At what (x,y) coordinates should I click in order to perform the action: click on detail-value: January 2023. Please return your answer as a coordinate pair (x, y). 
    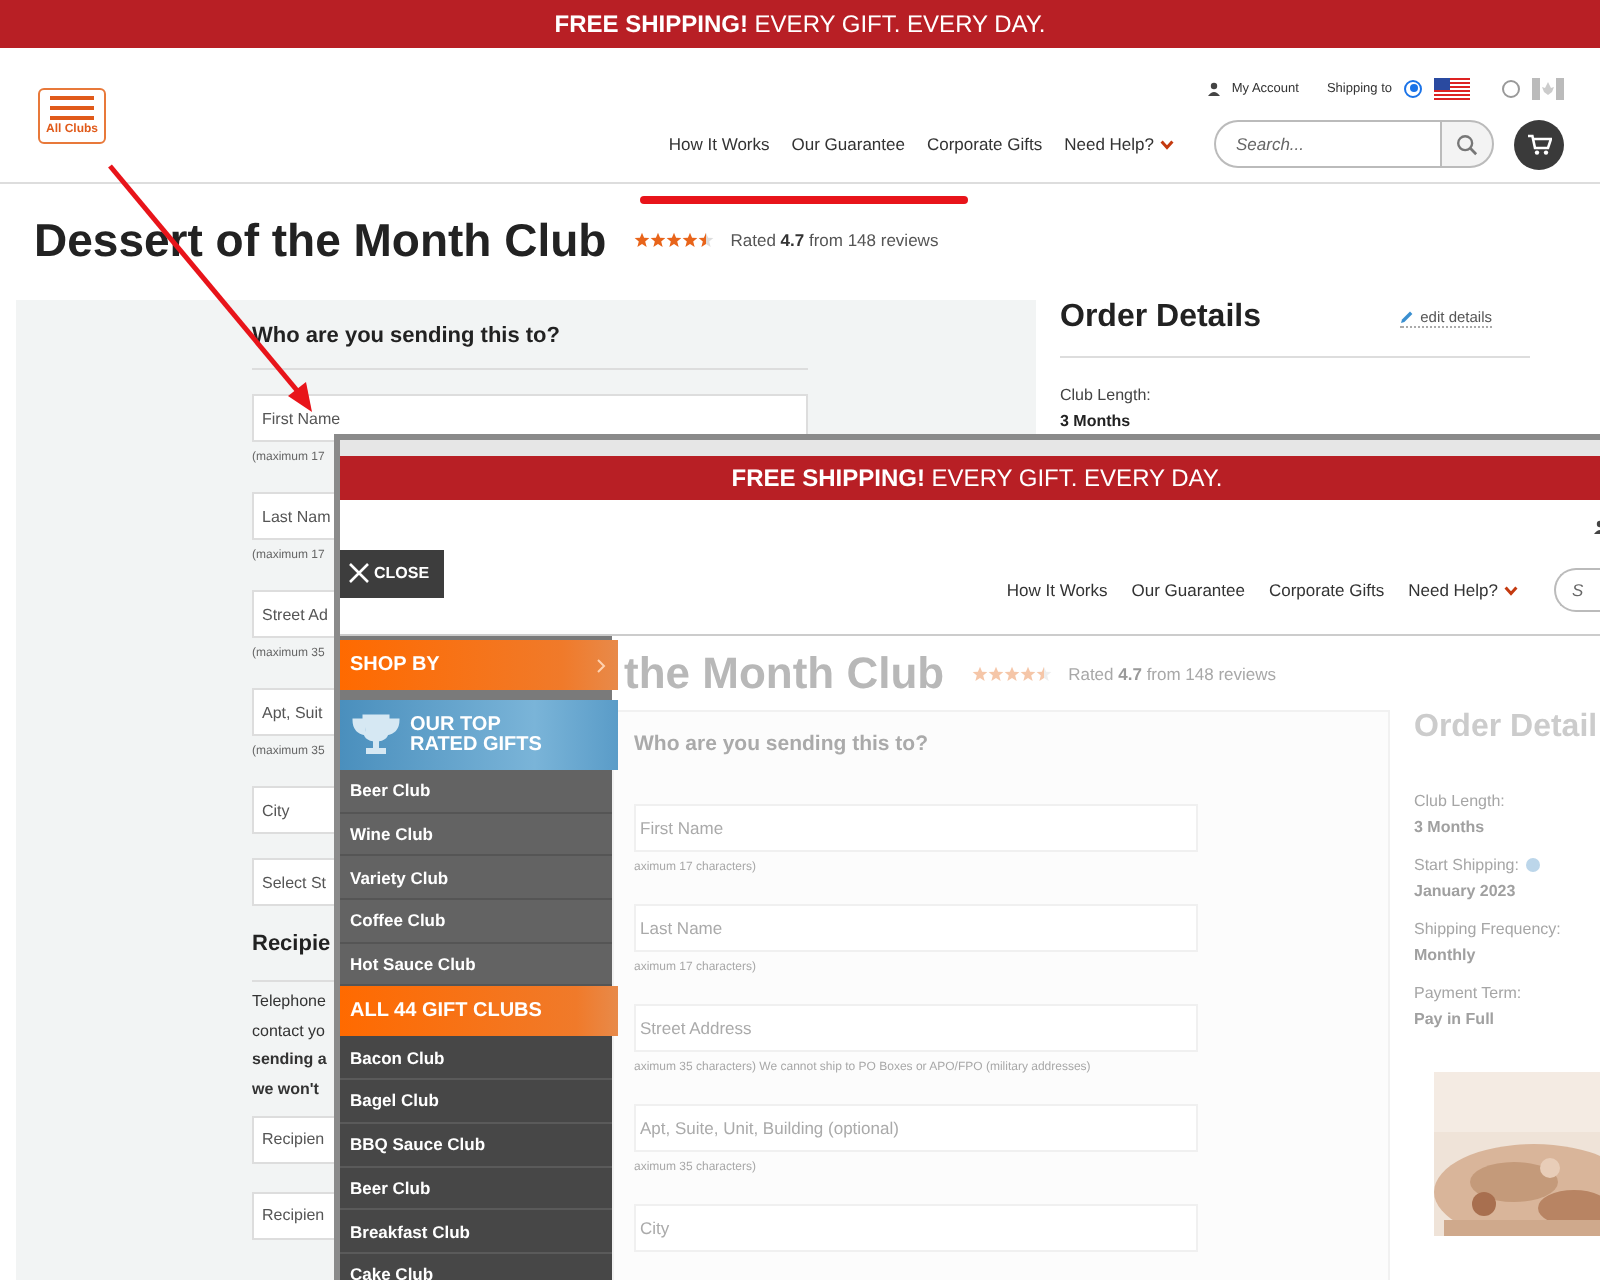
    Looking at the image, I should click on (1465, 892).